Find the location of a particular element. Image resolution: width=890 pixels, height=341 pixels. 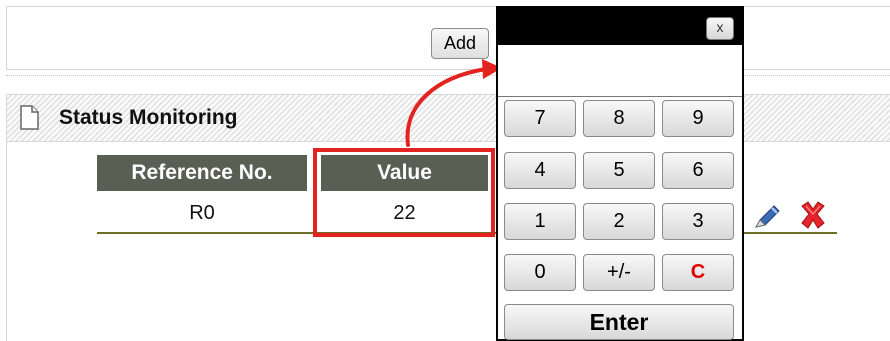

left-border is located at coordinates (6, 241).